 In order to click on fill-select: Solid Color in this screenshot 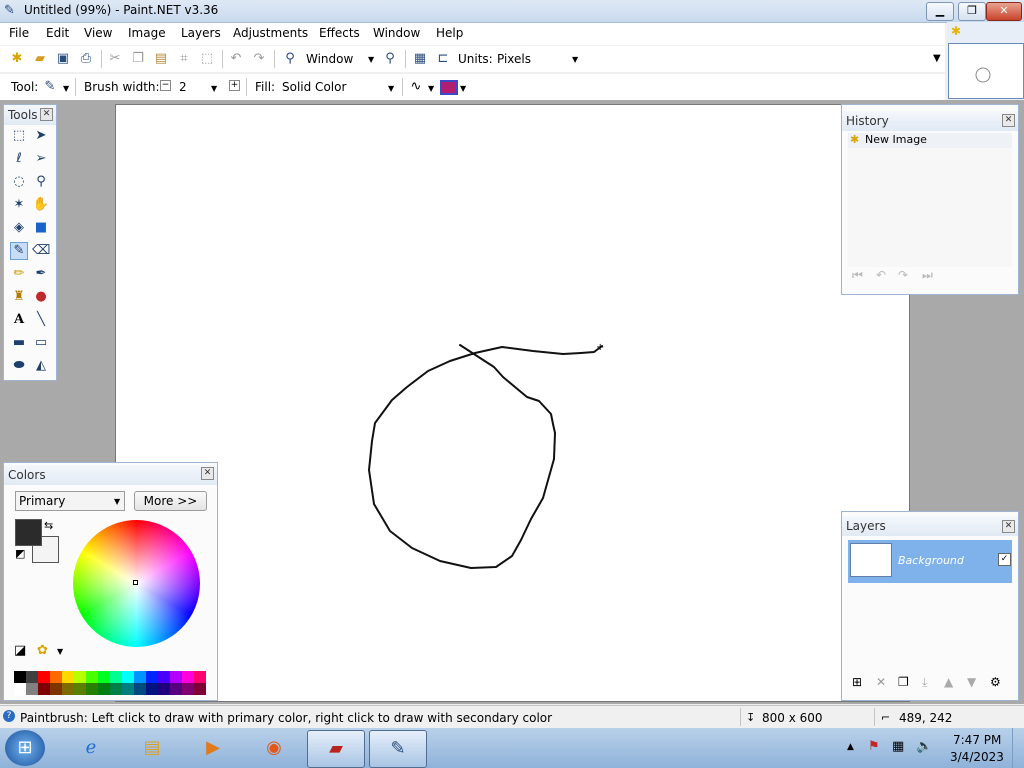, I will do `click(339, 87)`.